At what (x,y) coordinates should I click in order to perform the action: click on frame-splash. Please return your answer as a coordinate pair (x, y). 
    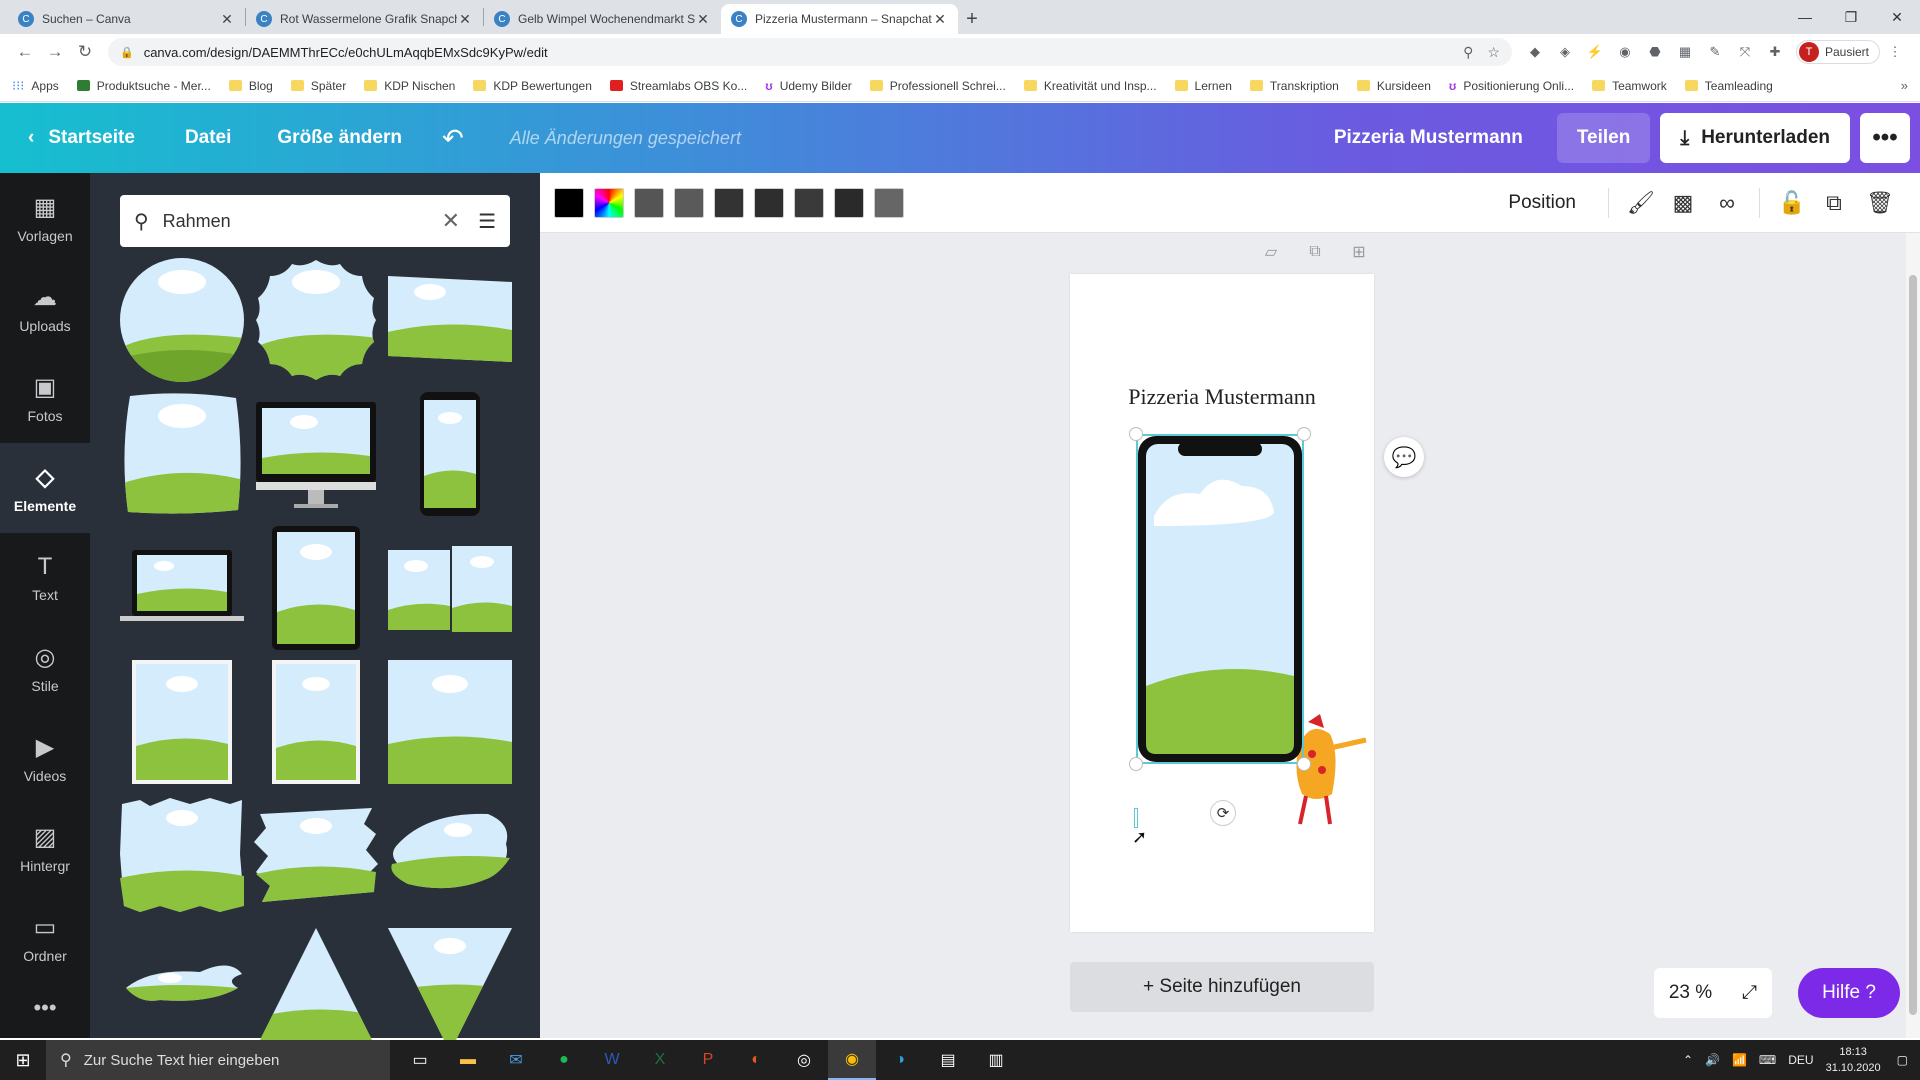
    Looking at the image, I should click on (182, 990).